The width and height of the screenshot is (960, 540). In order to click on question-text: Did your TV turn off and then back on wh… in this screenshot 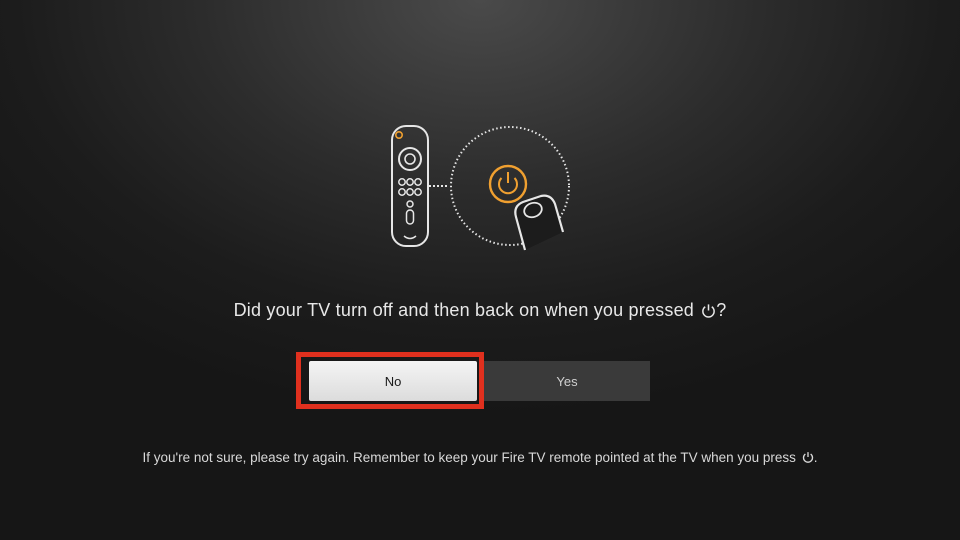, I will do `click(463, 310)`.